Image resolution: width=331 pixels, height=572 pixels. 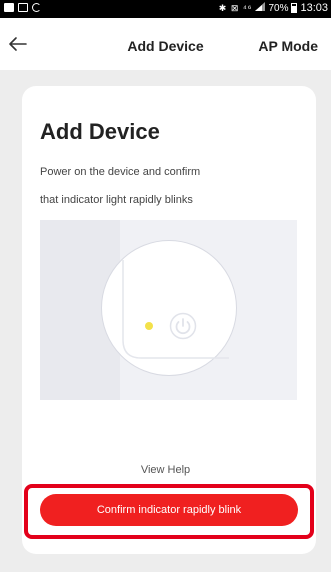 What do you see at coordinates (149, 326) in the screenshot?
I see `indicator-light` at bounding box center [149, 326].